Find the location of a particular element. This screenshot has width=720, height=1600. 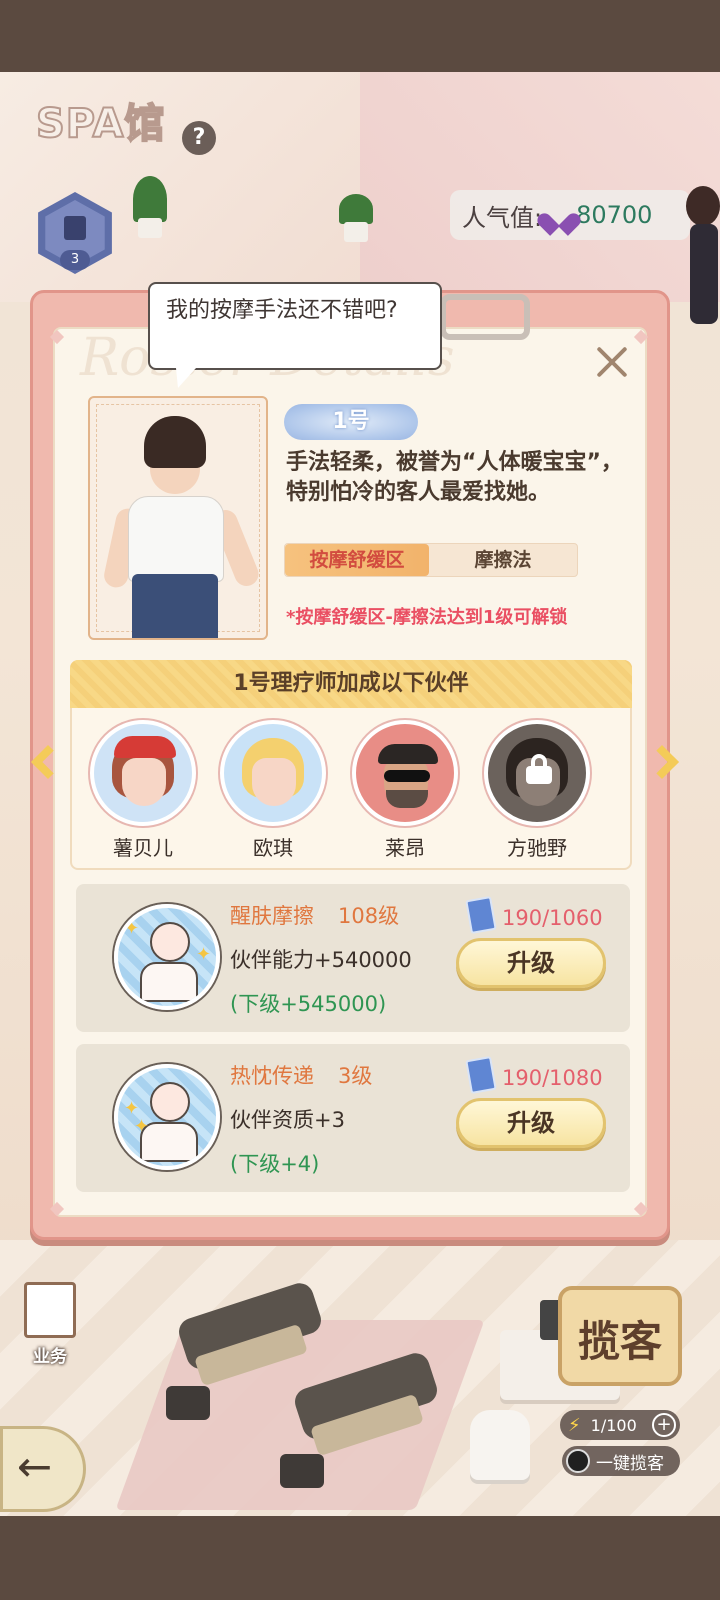

back-arrow-icon: ← is located at coordinates (35, 1466).